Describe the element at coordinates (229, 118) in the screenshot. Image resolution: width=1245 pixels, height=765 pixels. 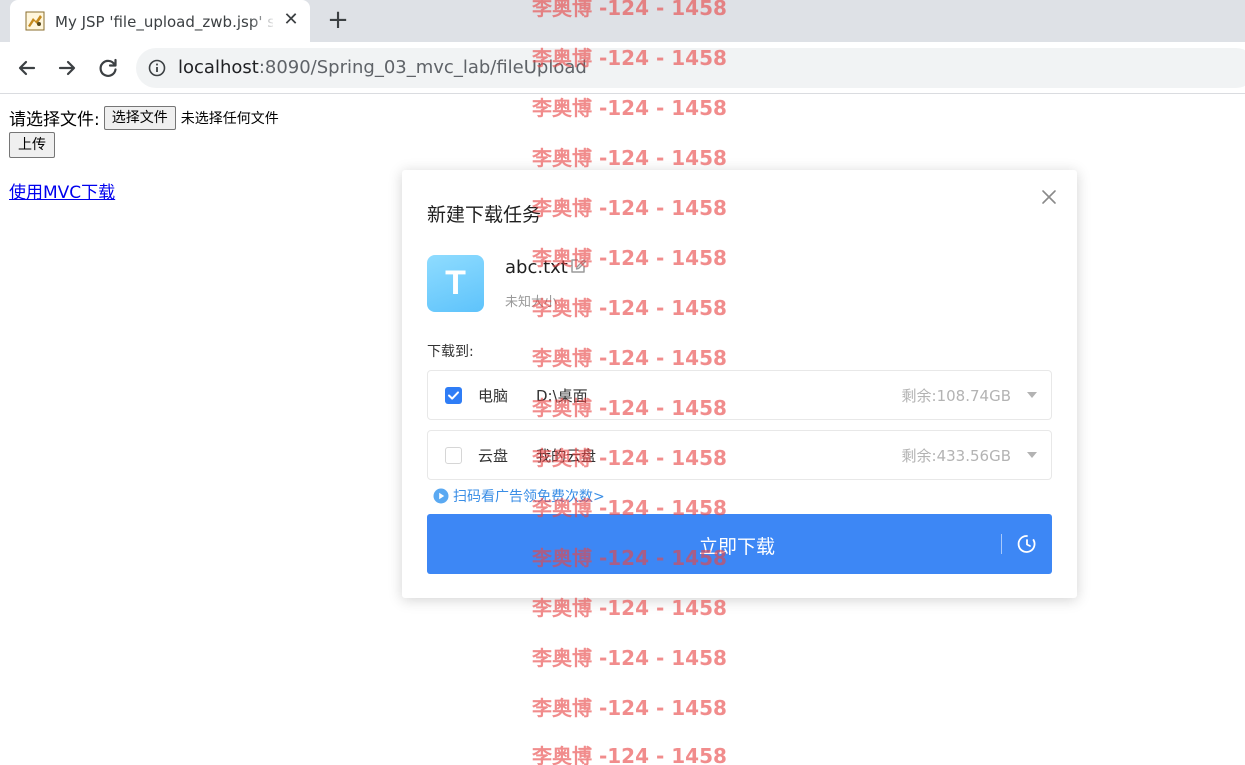
I see `no-file-chosen-text: 未选择任何文件` at that location.